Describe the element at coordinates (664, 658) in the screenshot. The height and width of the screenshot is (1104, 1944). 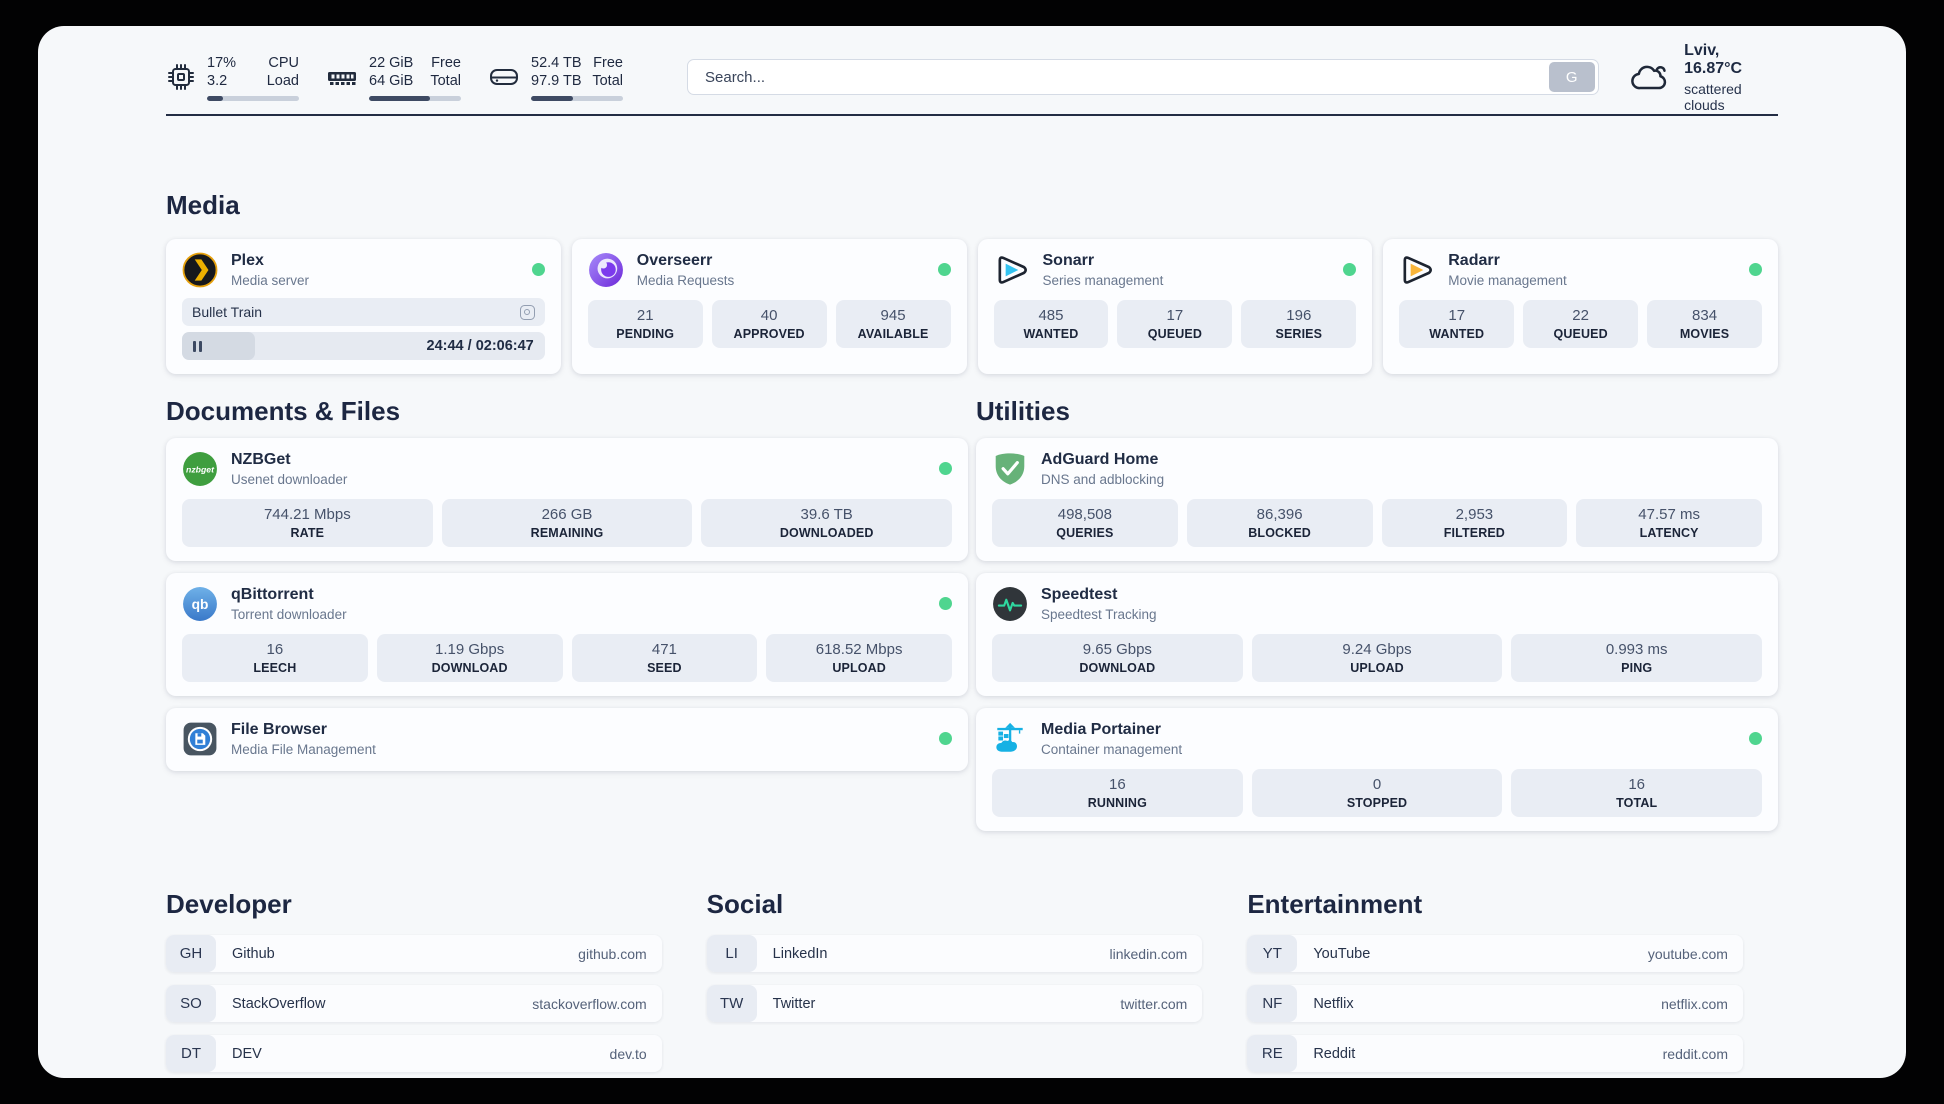
I see `stat-seed: 471 SEED` at that location.